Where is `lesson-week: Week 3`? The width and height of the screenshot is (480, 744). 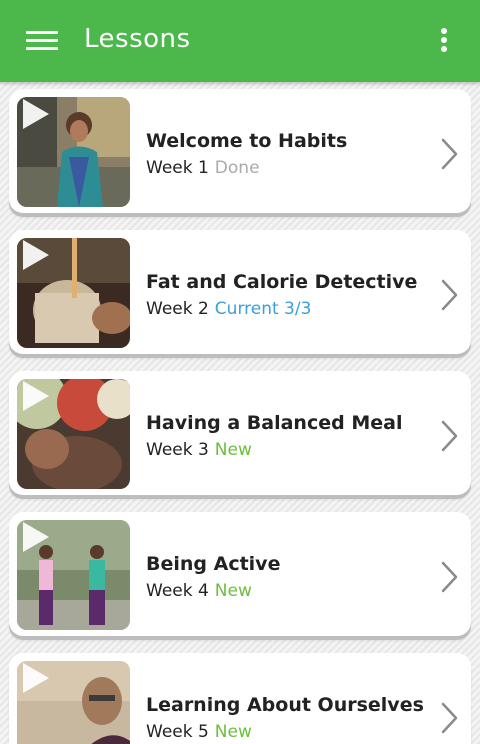
lesson-week: Week 3 is located at coordinates (177, 450).